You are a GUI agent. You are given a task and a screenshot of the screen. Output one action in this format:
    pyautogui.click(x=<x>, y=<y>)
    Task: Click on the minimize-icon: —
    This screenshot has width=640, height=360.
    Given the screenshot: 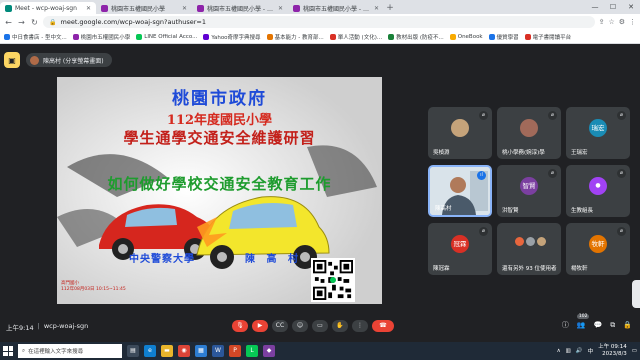 What is the action you would take?
    pyautogui.click(x=595, y=7)
    